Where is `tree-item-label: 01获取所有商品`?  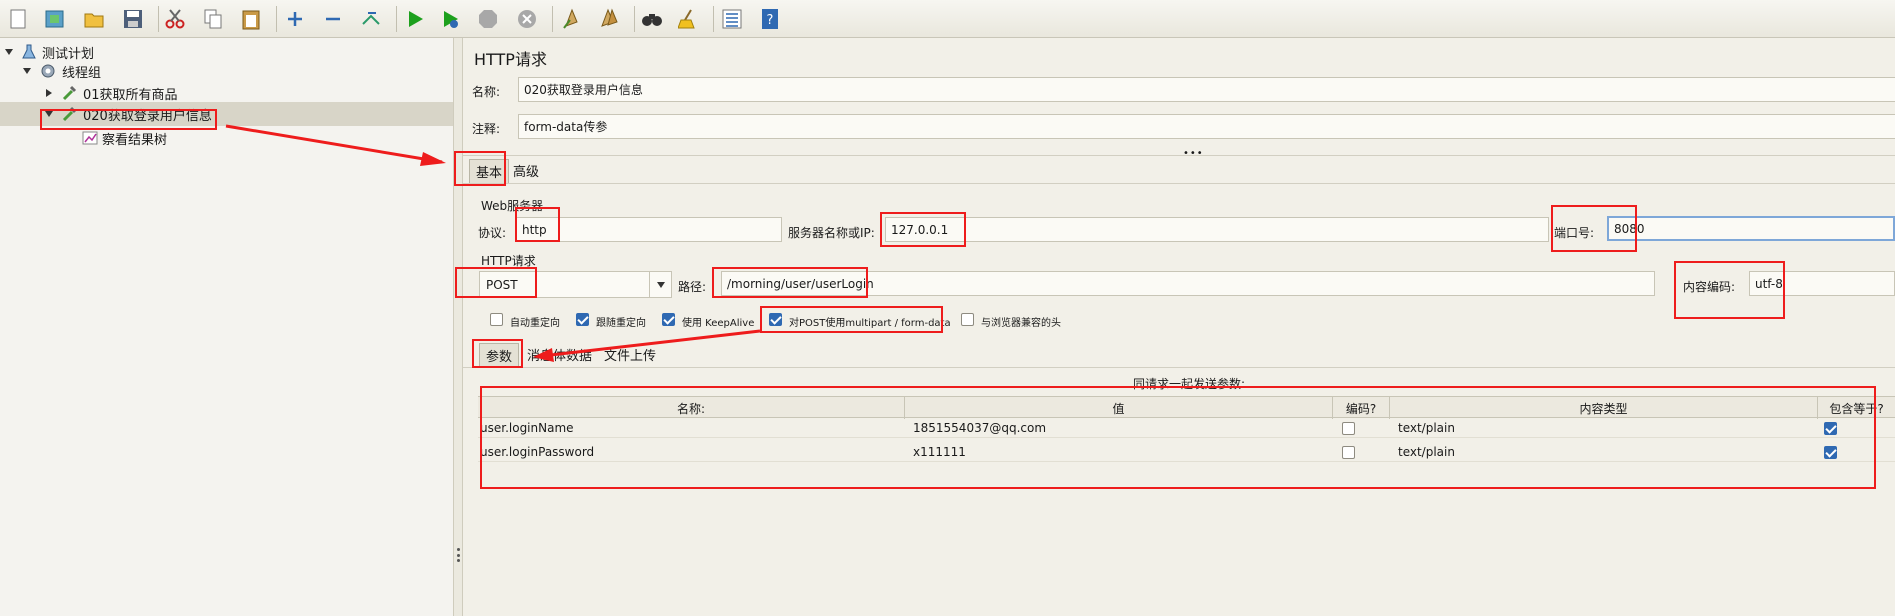
tree-item-label: 01获取所有商品 is located at coordinates (130, 95).